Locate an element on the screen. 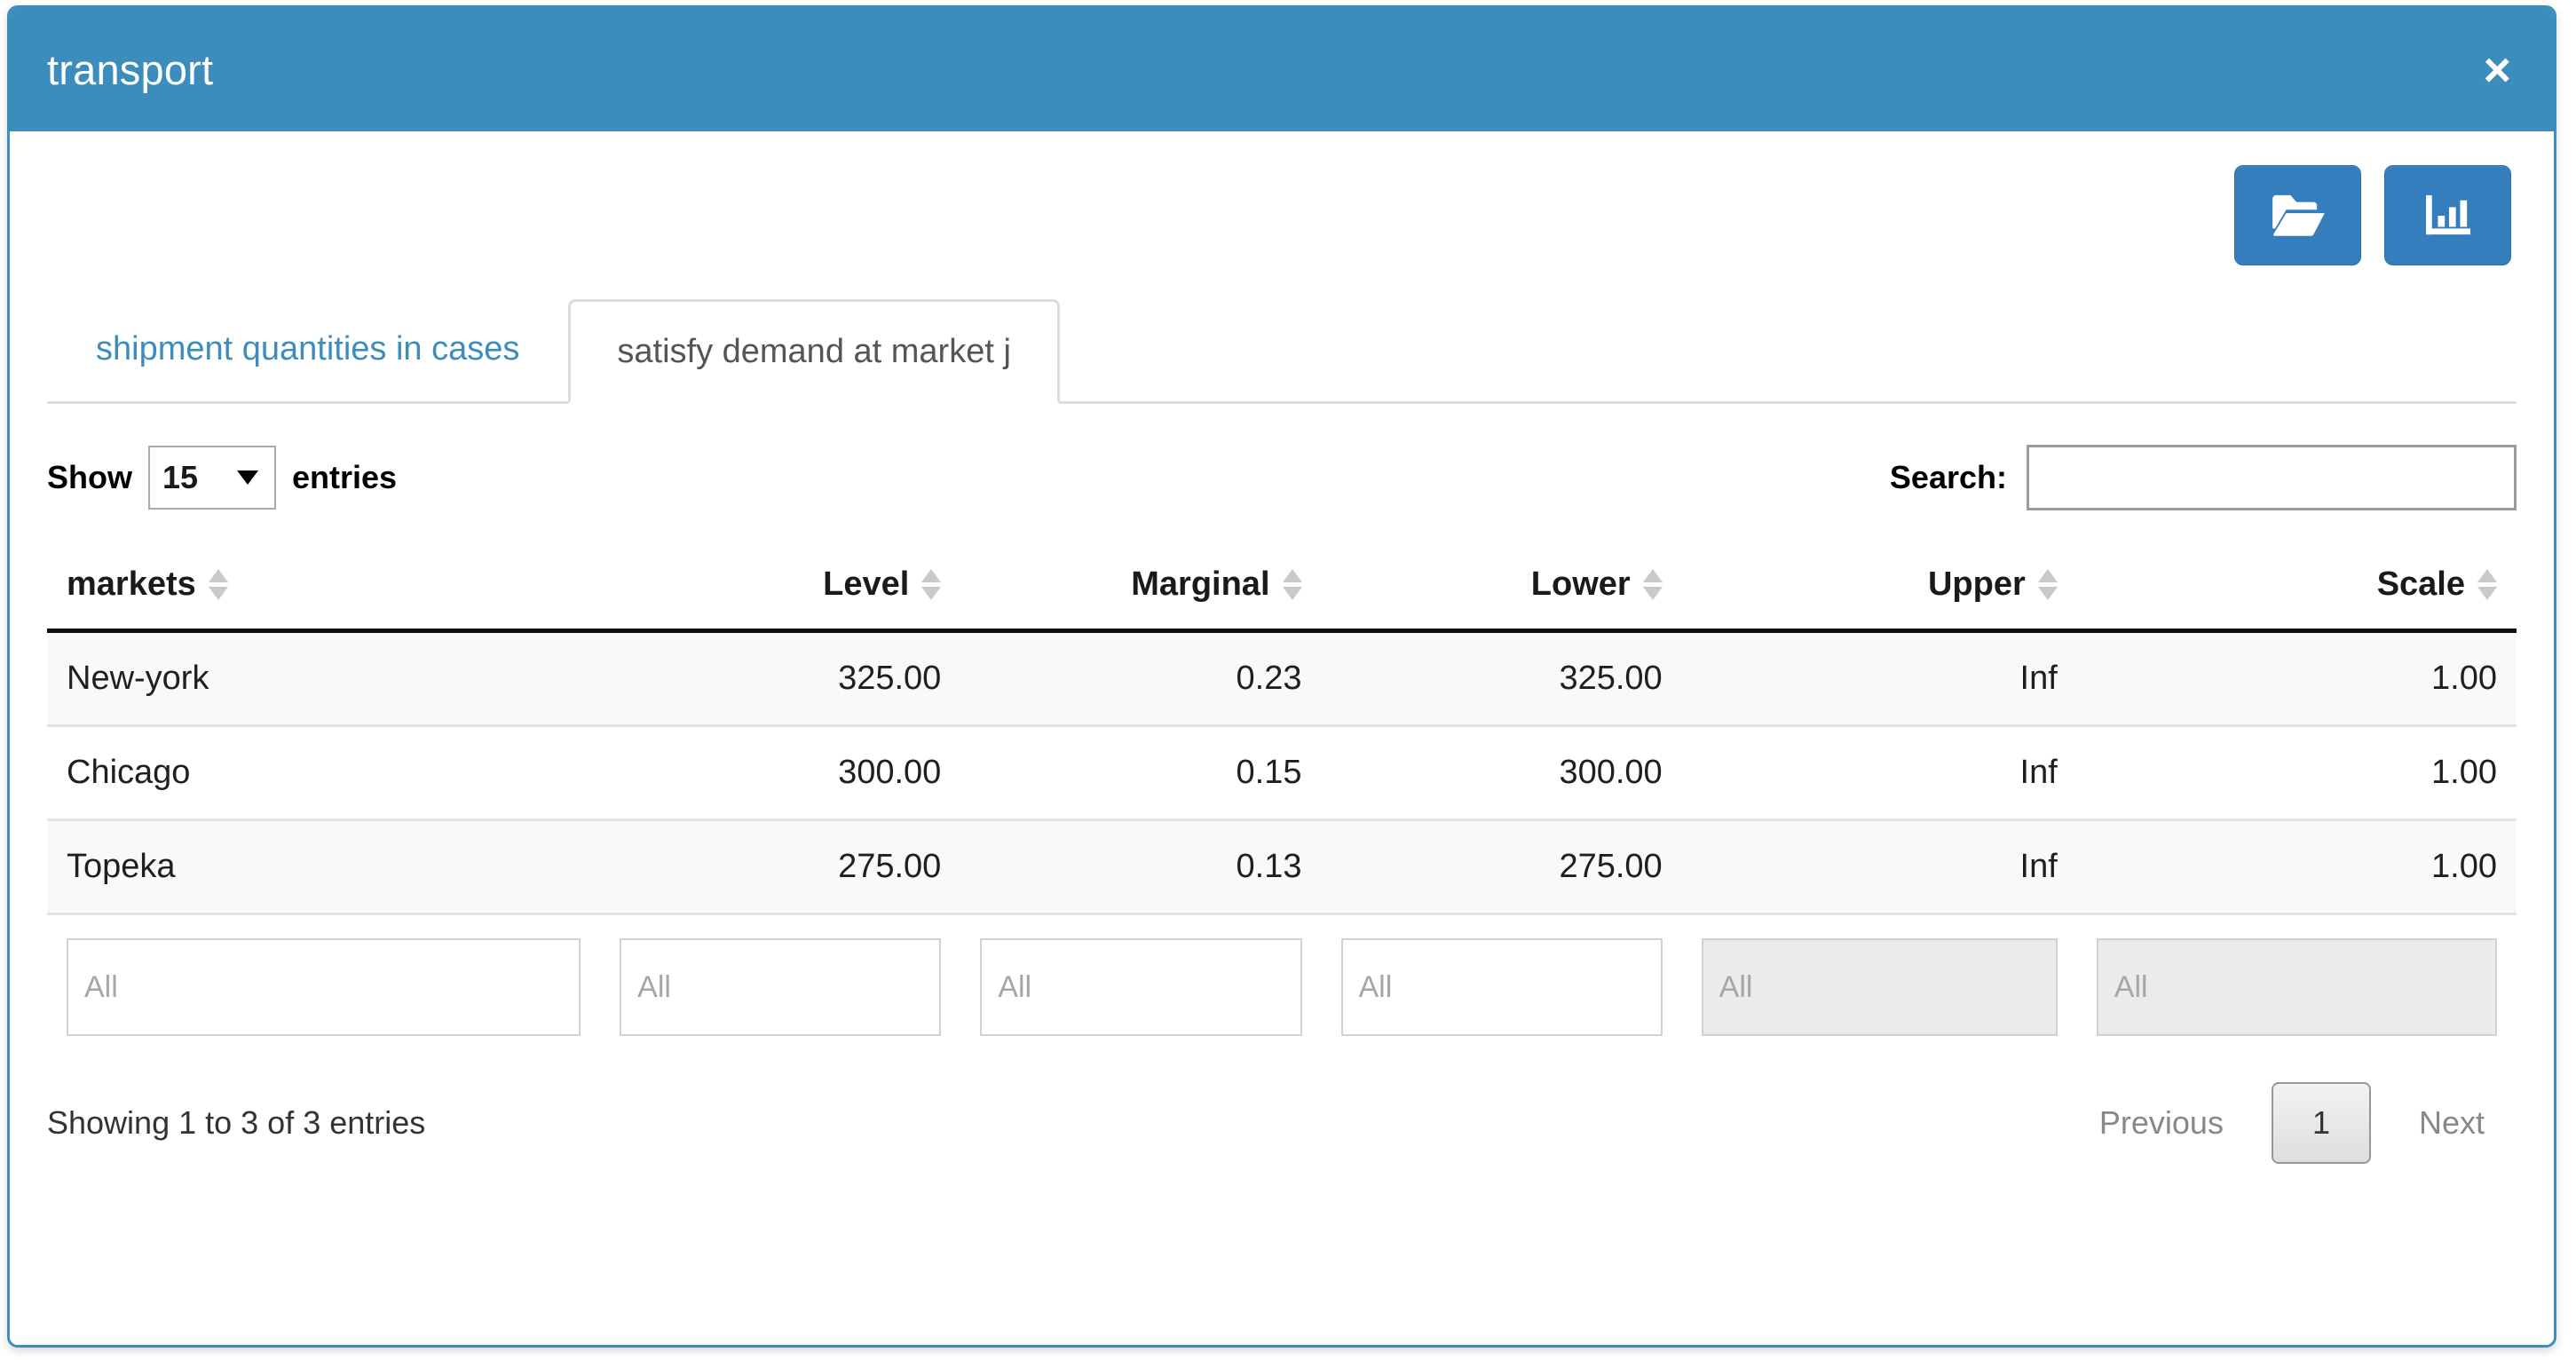 The height and width of the screenshot is (1360, 2576). tab-label: shipment quantities in cases is located at coordinates (308, 349).